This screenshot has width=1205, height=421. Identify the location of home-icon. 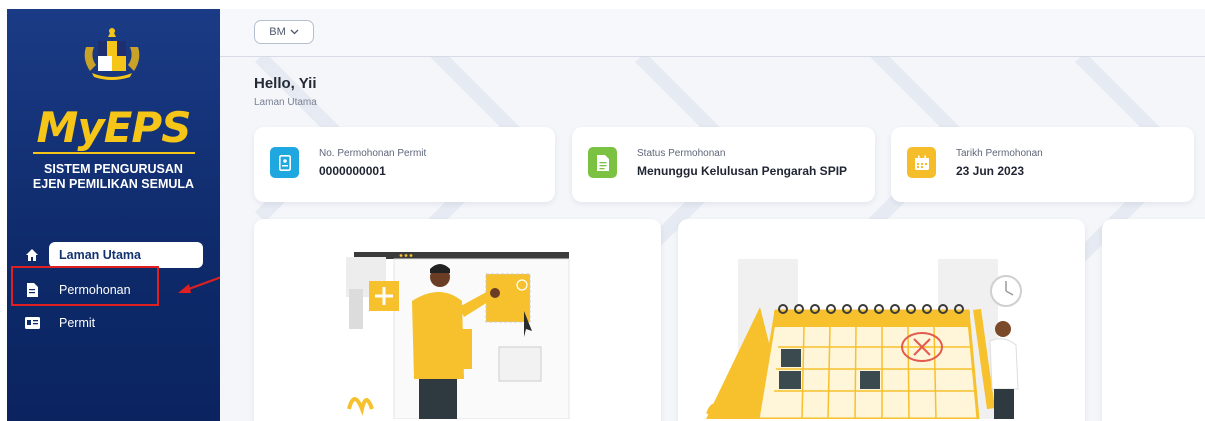
(32, 255).